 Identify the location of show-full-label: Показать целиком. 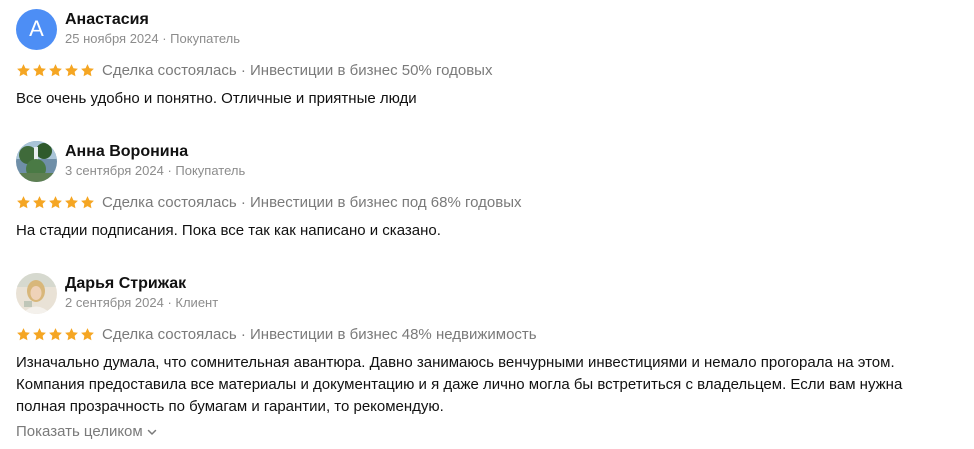
(79, 431).